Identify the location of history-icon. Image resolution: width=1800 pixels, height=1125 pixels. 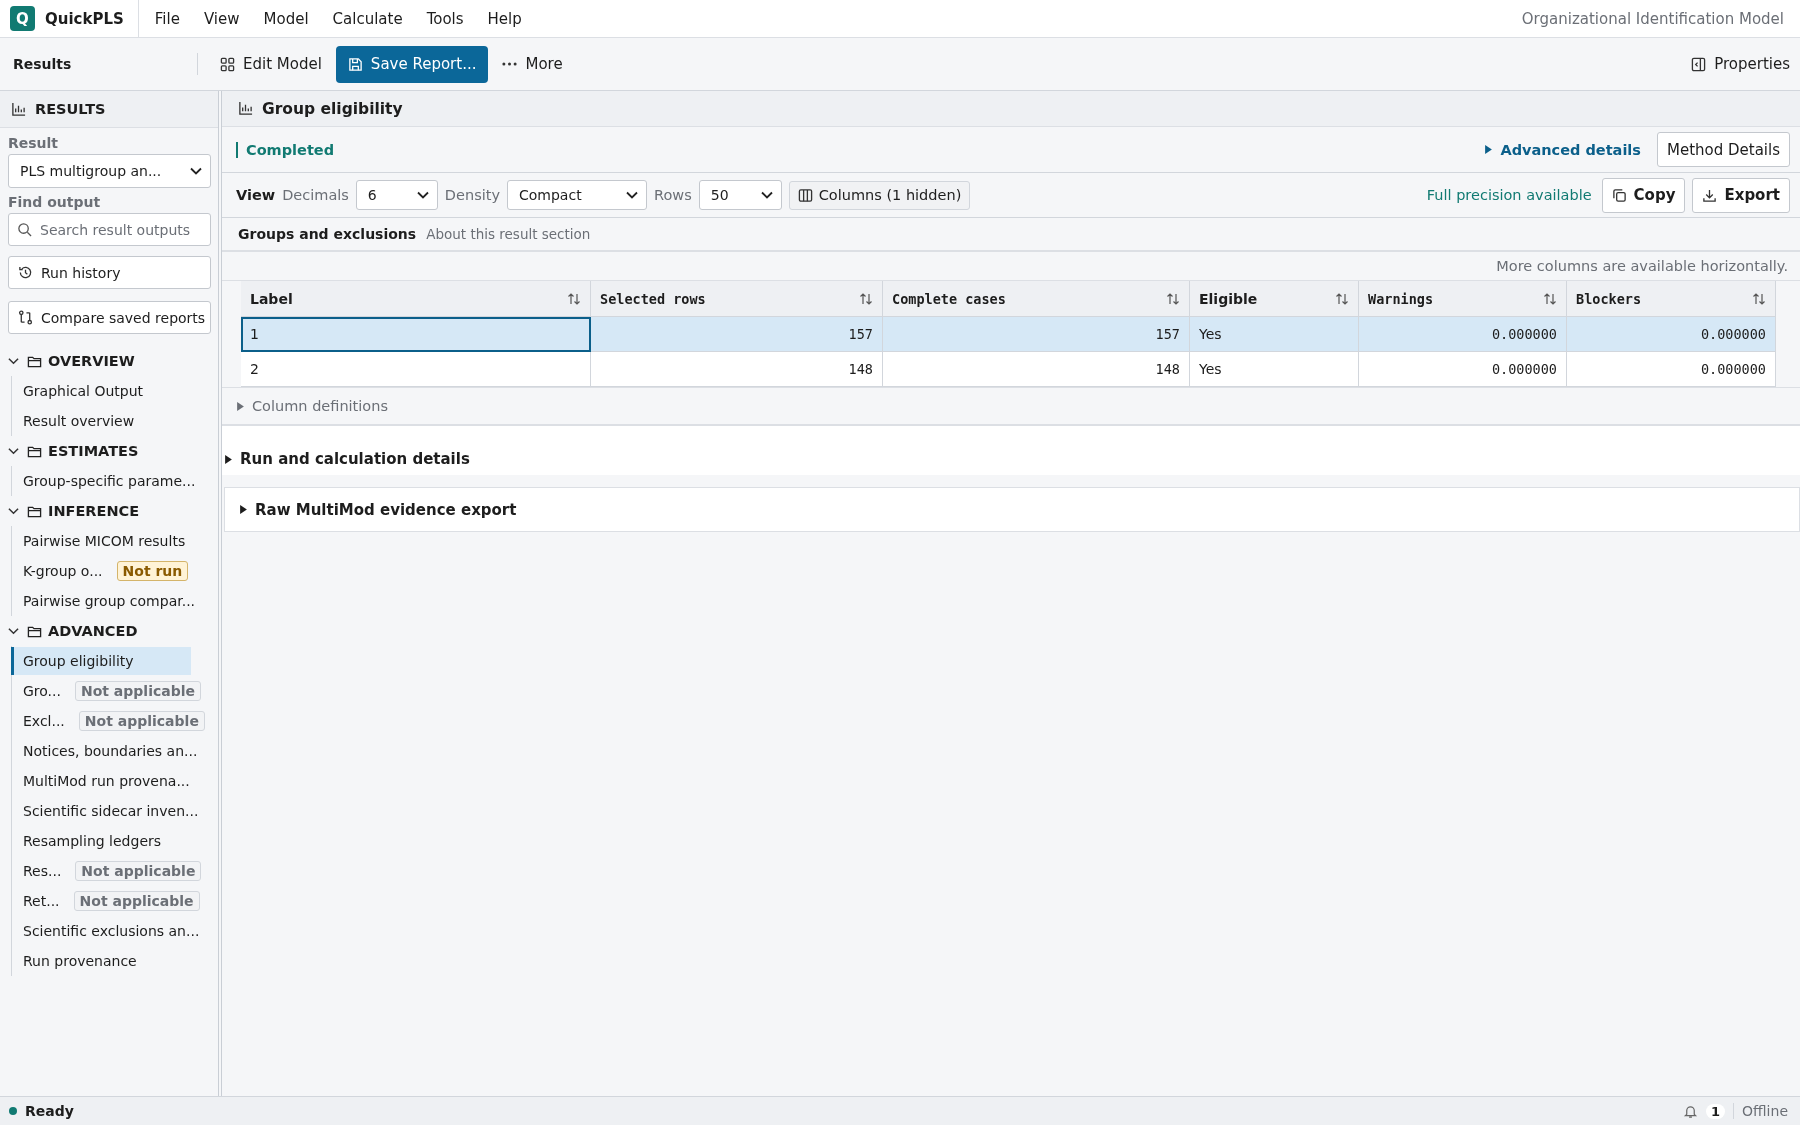
(25, 272).